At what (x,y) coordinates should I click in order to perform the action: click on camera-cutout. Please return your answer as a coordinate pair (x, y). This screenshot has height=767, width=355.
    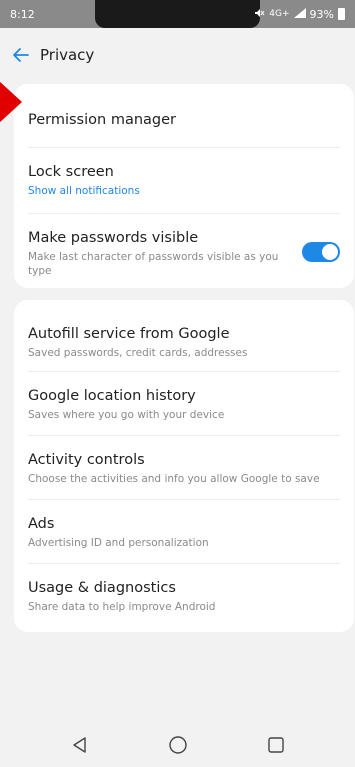
    Looking at the image, I should click on (177, 14).